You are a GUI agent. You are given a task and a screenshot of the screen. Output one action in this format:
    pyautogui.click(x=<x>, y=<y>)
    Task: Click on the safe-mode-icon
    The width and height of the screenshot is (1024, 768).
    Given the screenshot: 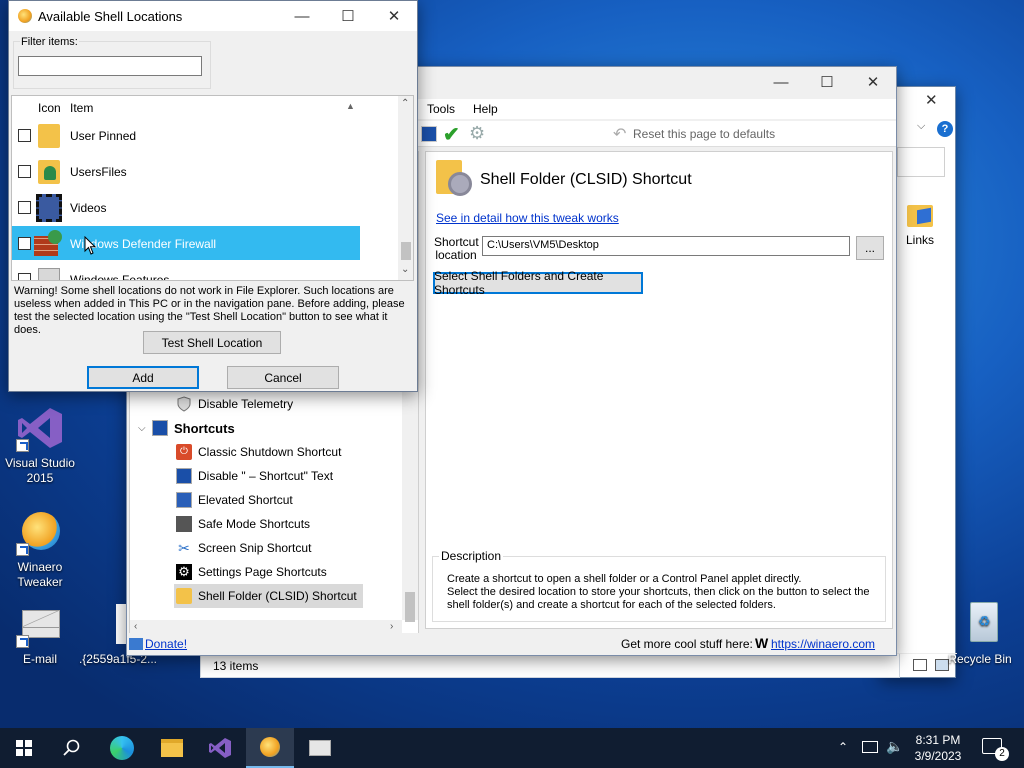 What is the action you would take?
    pyautogui.click(x=184, y=524)
    